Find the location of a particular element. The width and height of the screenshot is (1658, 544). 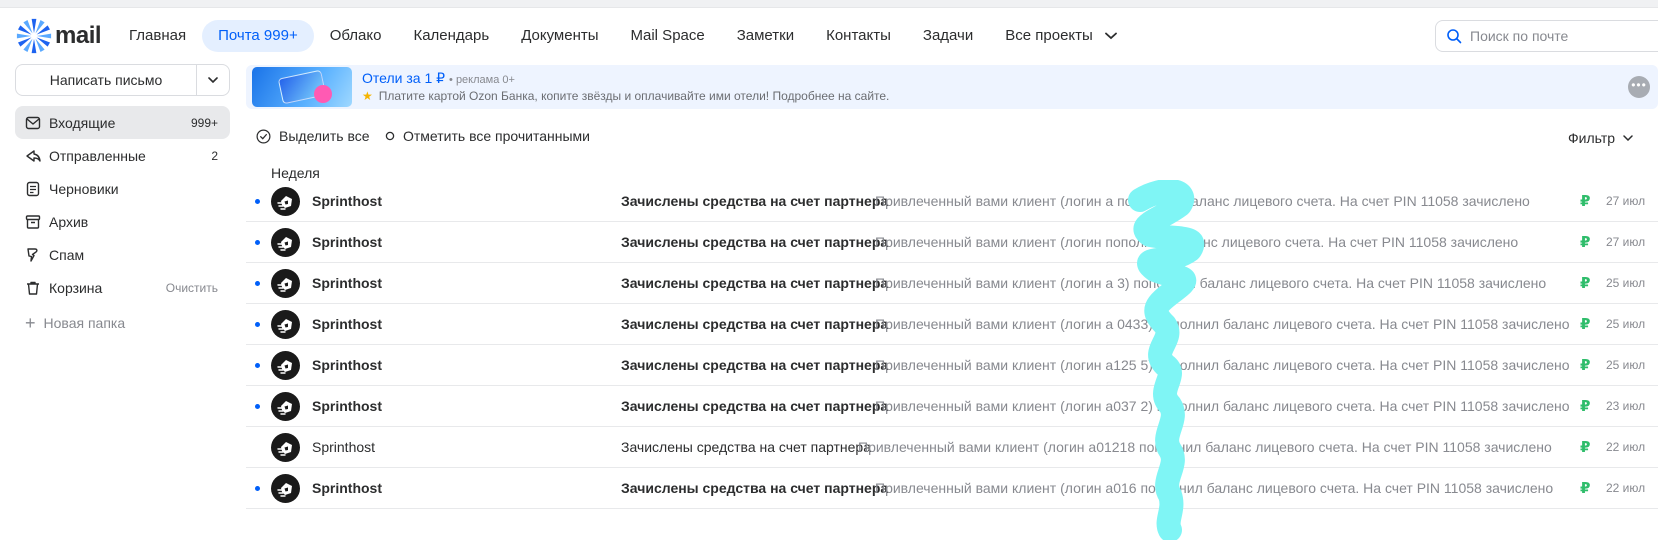

nav-notes: Заметки is located at coordinates (765, 36).